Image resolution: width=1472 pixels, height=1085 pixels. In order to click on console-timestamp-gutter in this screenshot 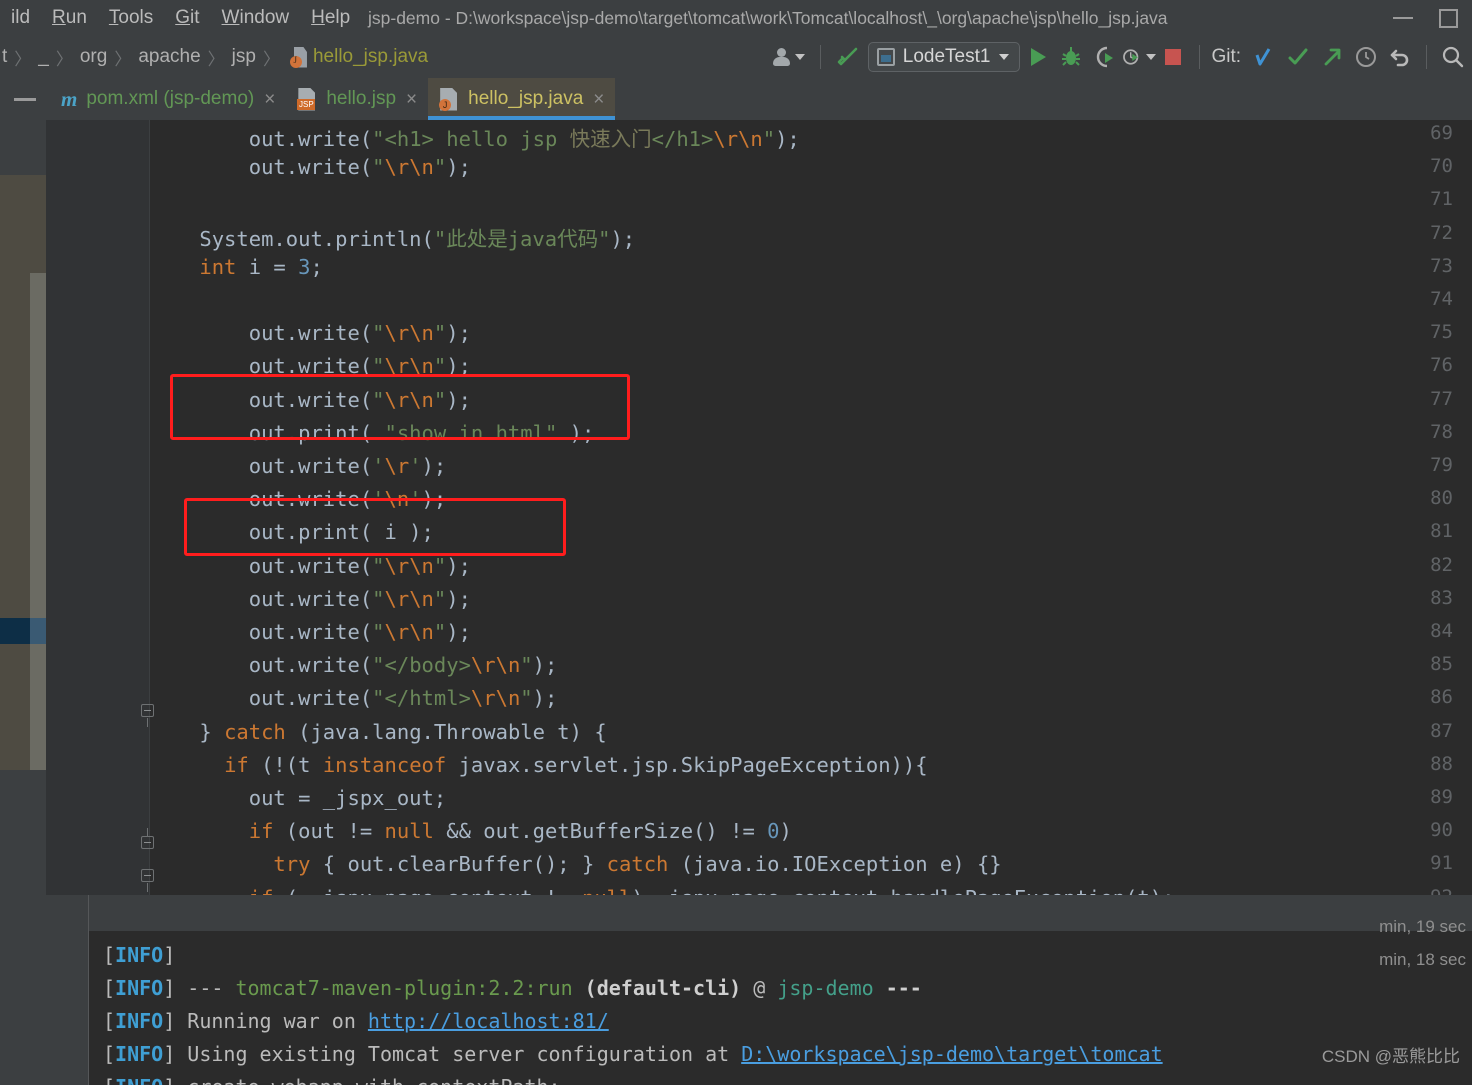, I will do `click(44, 990)`.